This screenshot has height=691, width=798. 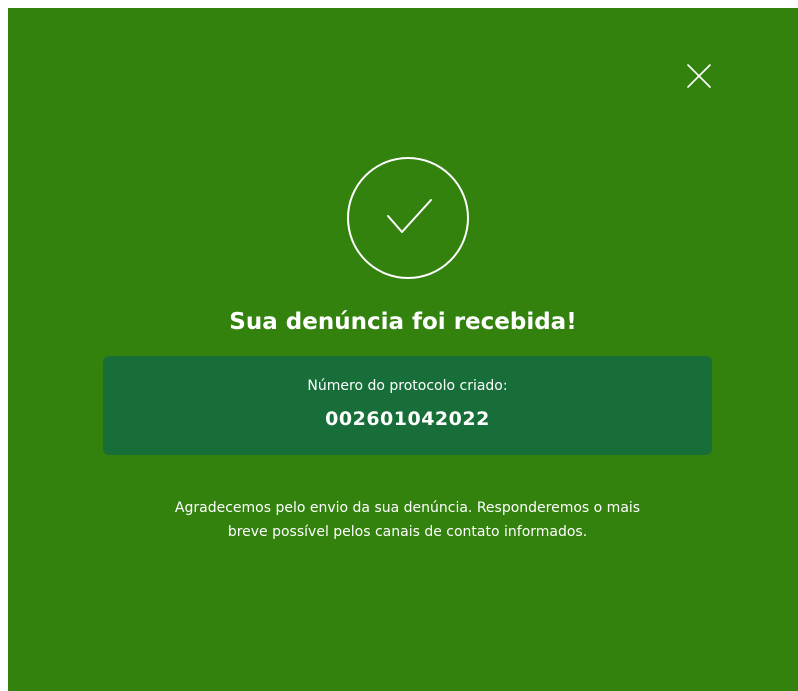 What do you see at coordinates (407, 405) in the screenshot?
I see `protocol-box: Número do protocolo criado: 002601042022` at bounding box center [407, 405].